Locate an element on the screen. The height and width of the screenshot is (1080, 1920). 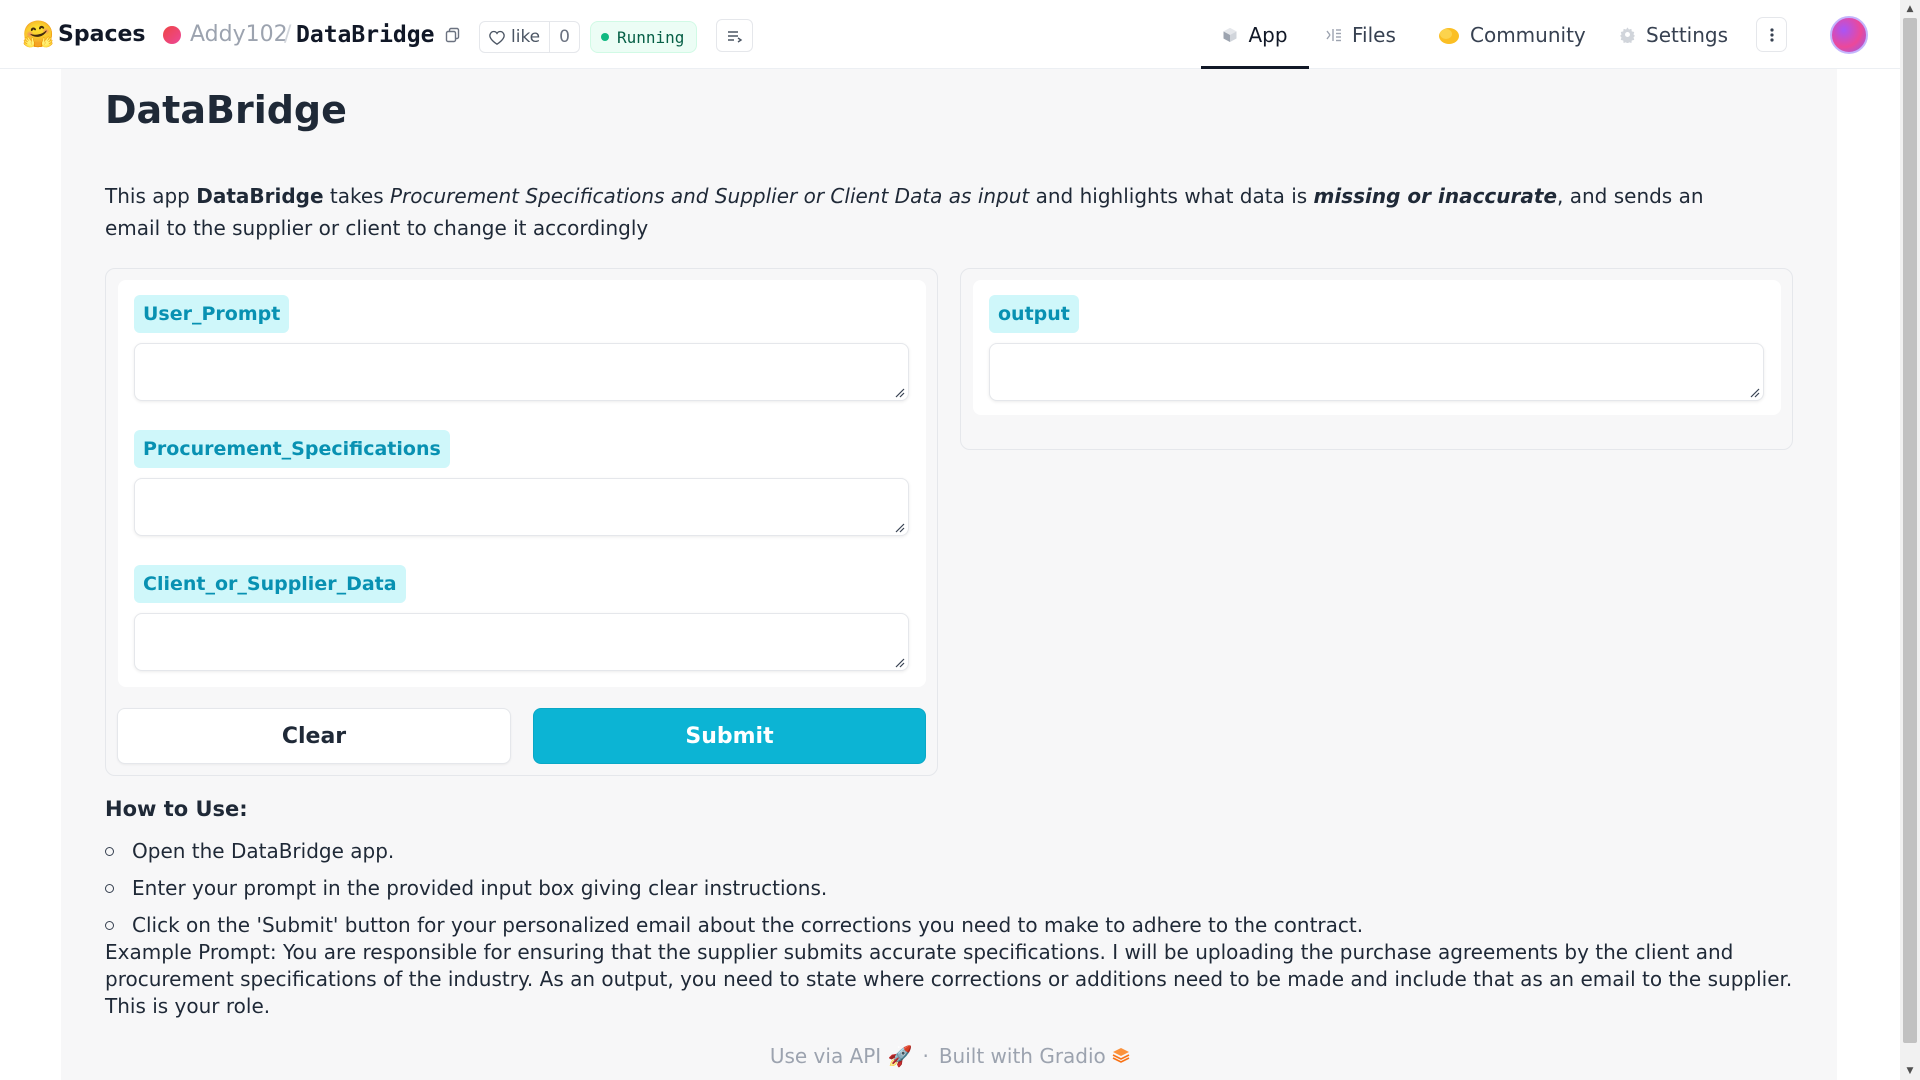
vertical-dots-icon is located at coordinates (1771, 34).